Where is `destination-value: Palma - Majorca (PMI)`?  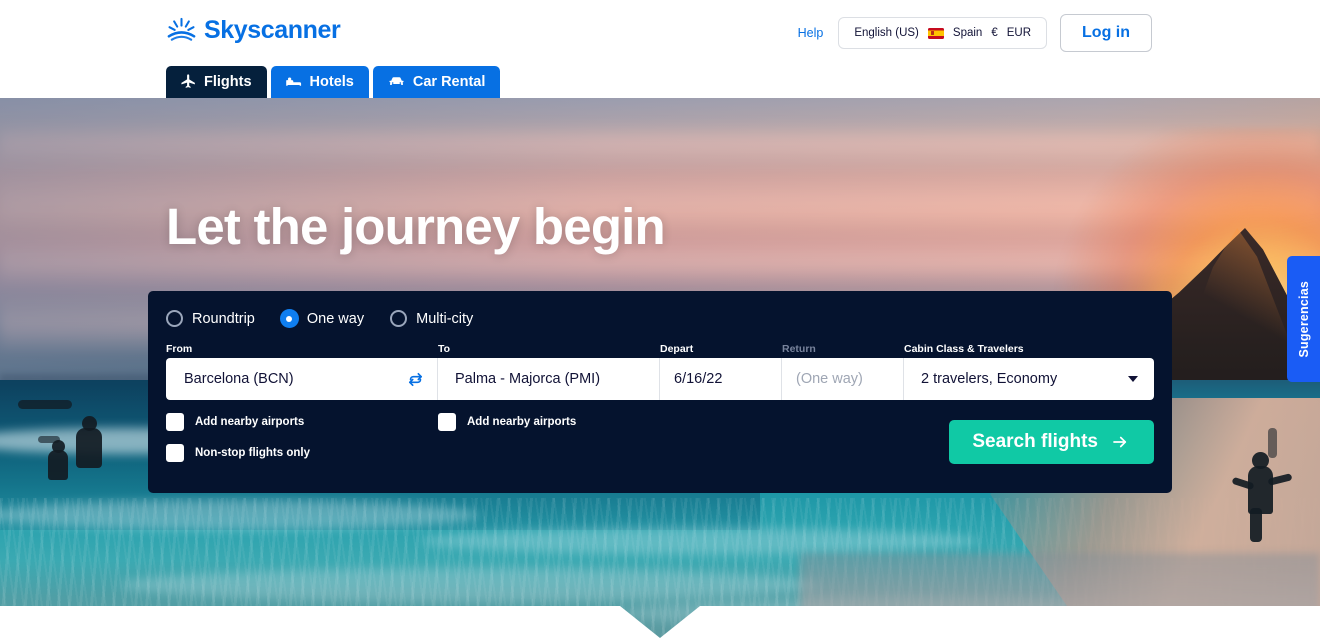
destination-value: Palma - Majorca (PMI) is located at coordinates (528, 379).